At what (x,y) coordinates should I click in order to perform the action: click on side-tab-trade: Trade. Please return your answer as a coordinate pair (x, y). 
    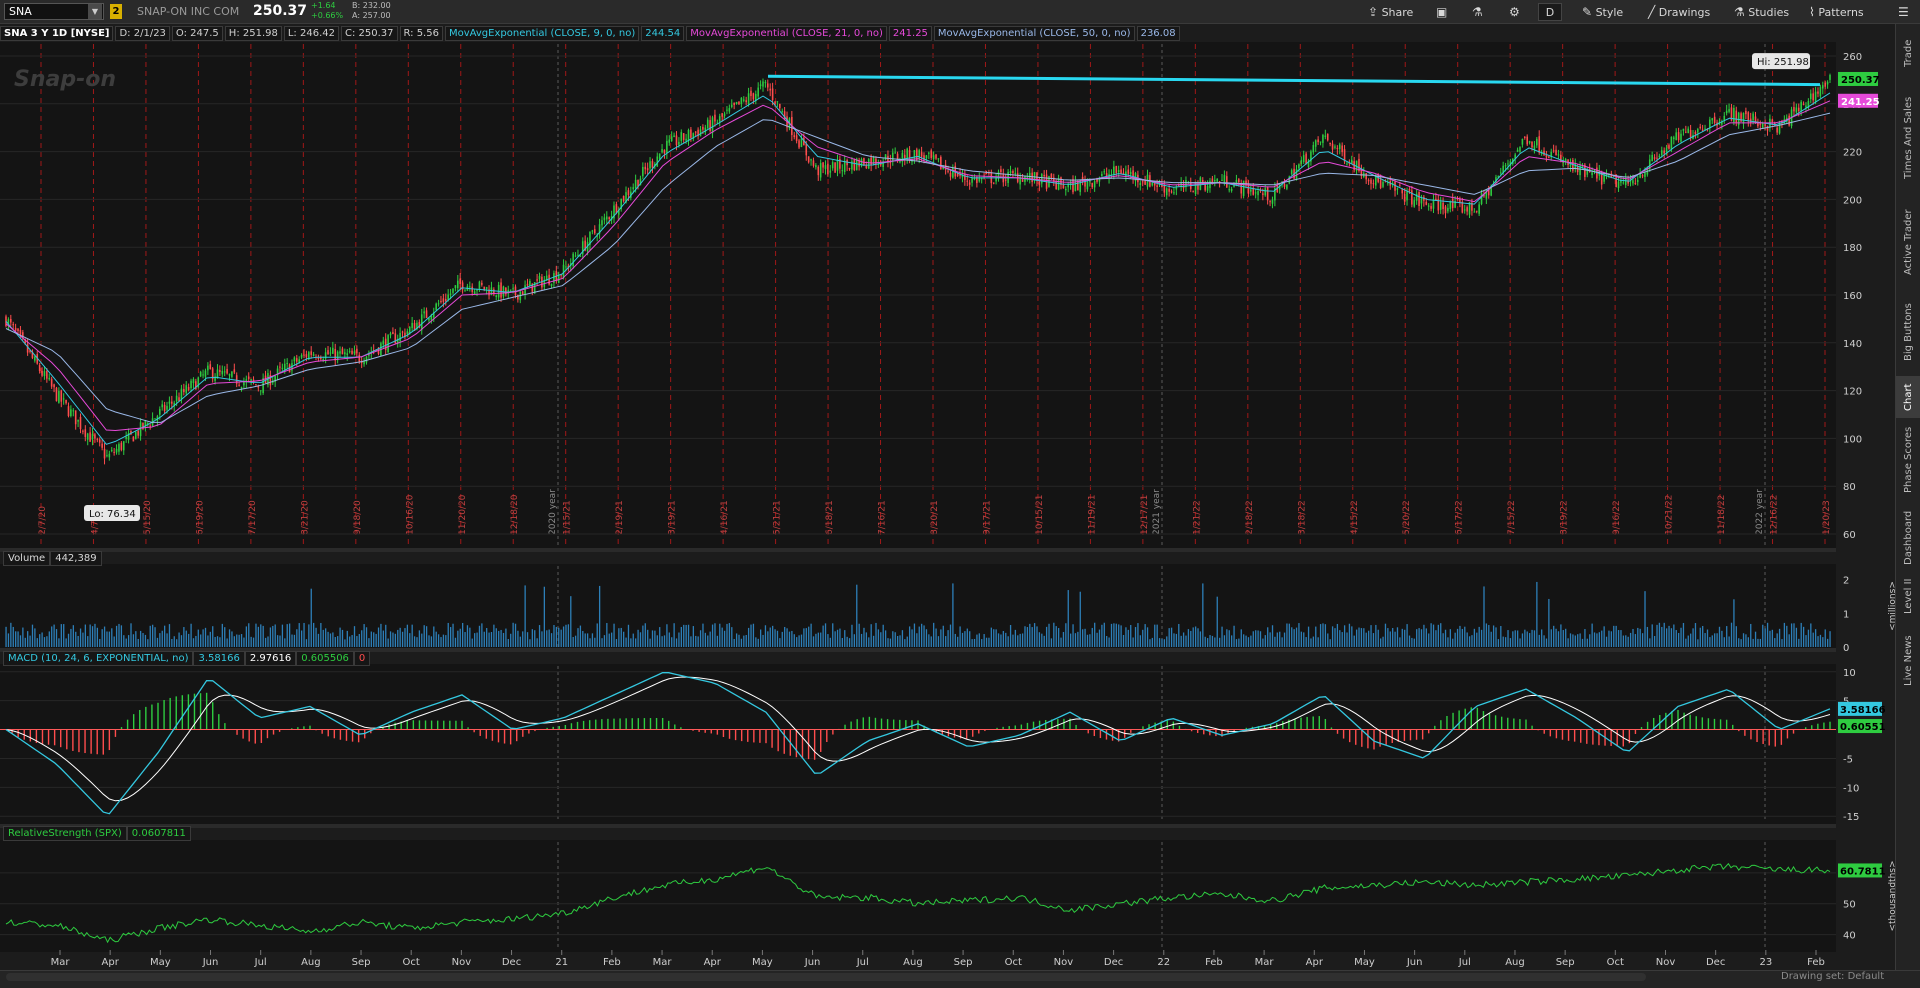
    Looking at the image, I should click on (1908, 53).